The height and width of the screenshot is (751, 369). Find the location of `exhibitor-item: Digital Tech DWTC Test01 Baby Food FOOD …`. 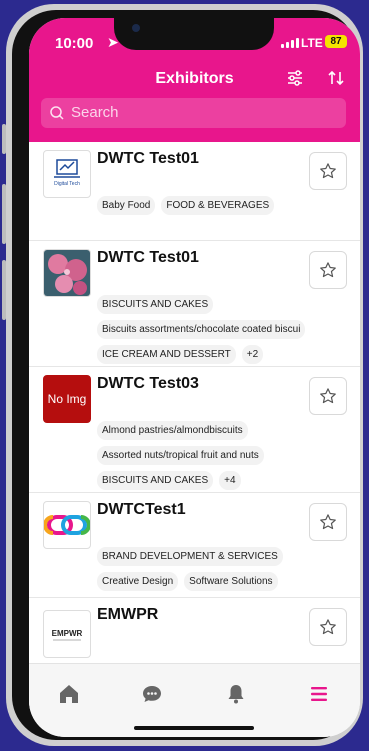

exhibitor-item: Digital Tech DWTC Test01 Baby Food FOOD … is located at coordinates (194, 191).